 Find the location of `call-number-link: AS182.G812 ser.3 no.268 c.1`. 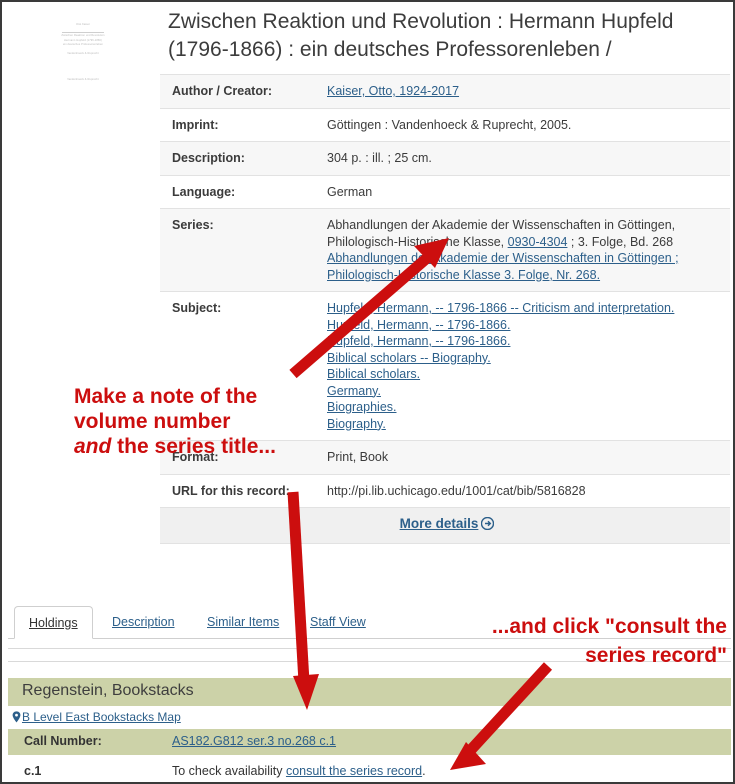

call-number-link: AS182.G812 ser.3 no.268 c.1 is located at coordinates (254, 741).